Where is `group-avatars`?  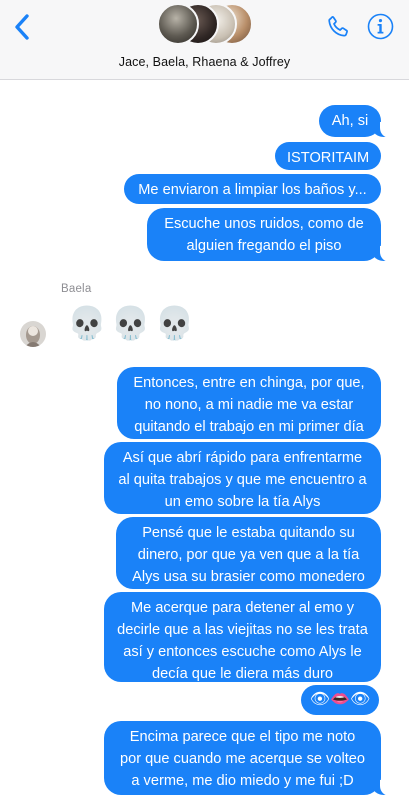
group-avatars is located at coordinates (205, 25).